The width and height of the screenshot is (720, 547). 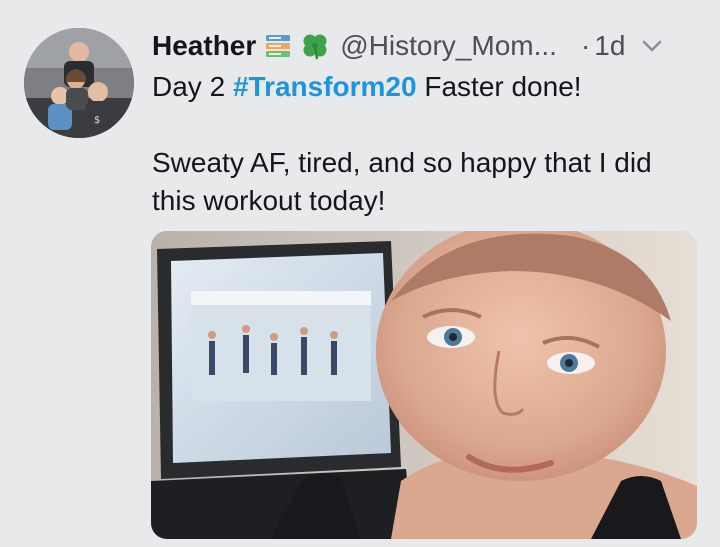 What do you see at coordinates (499, 86) in the screenshot?
I see `text-faster-done: Faster done!` at bounding box center [499, 86].